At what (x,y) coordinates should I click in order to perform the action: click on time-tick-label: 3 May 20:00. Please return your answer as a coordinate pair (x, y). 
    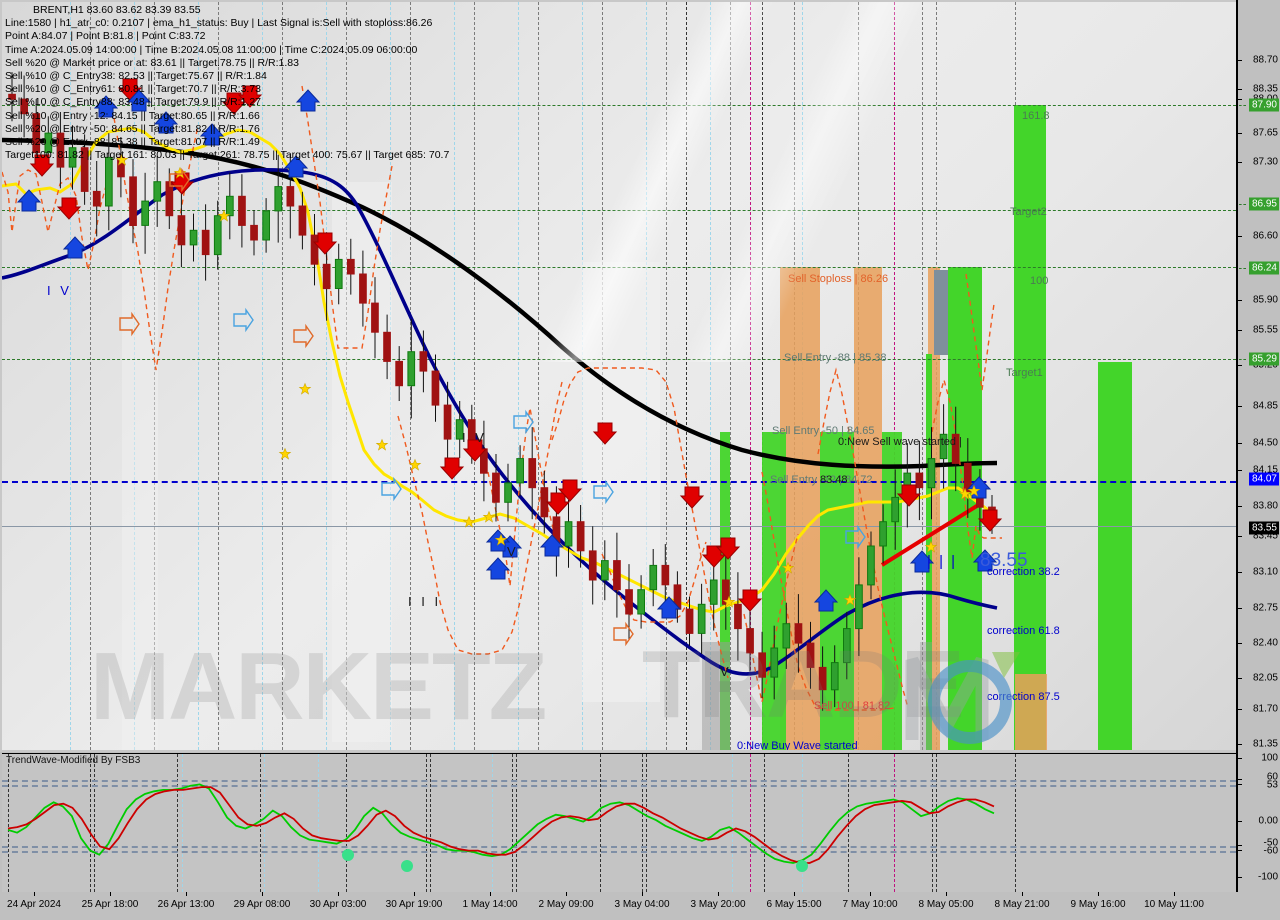
    Looking at the image, I should click on (718, 904).